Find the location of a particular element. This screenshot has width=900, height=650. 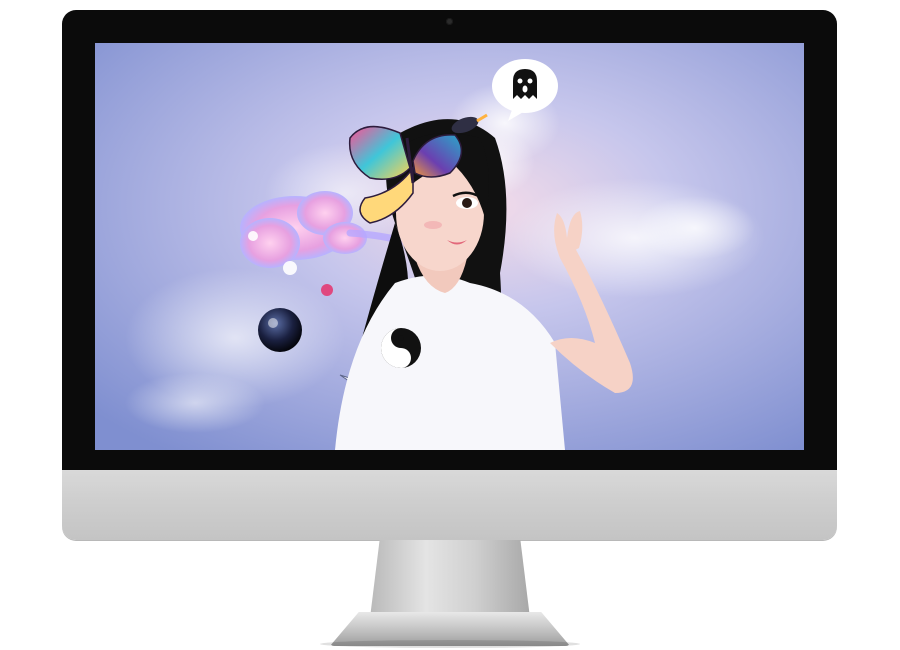

monitor-chin is located at coordinates (449, 505).